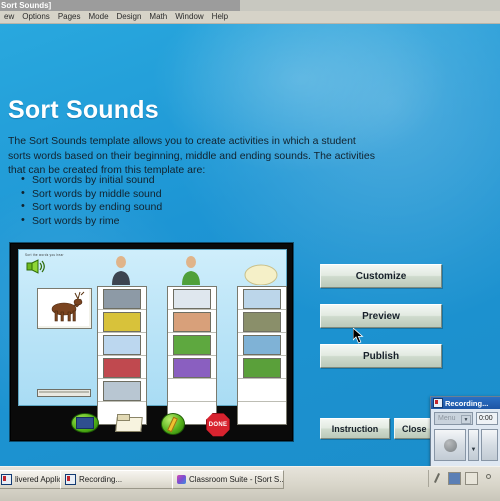  What do you see at coordinates (9, 17) in the screenshot?
I see `menu-item-ew: ew` at bounding box center [9, 17].